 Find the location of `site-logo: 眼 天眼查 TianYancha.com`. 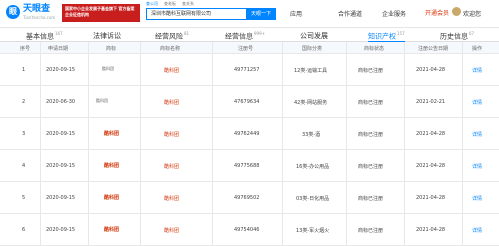

site-logo: 眼 天眼查 TianYancha.com is located at coordinates (30, 12).